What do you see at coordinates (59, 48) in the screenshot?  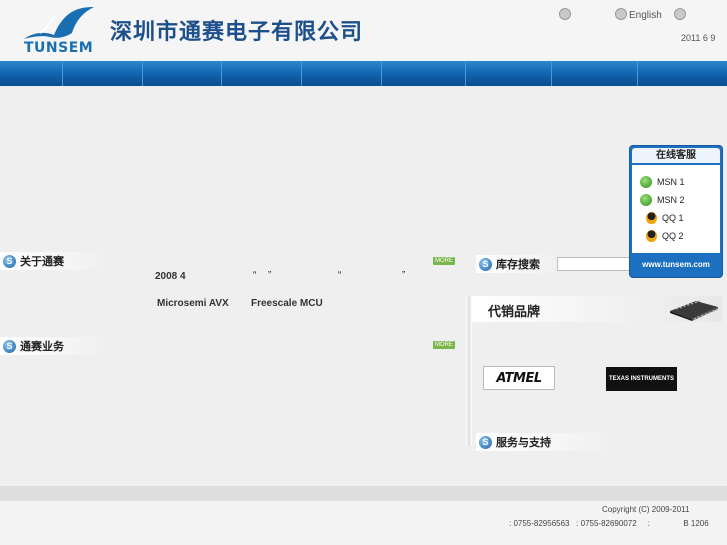 I see `logo-text: TUNSEM` at bounding box center [59, 48].